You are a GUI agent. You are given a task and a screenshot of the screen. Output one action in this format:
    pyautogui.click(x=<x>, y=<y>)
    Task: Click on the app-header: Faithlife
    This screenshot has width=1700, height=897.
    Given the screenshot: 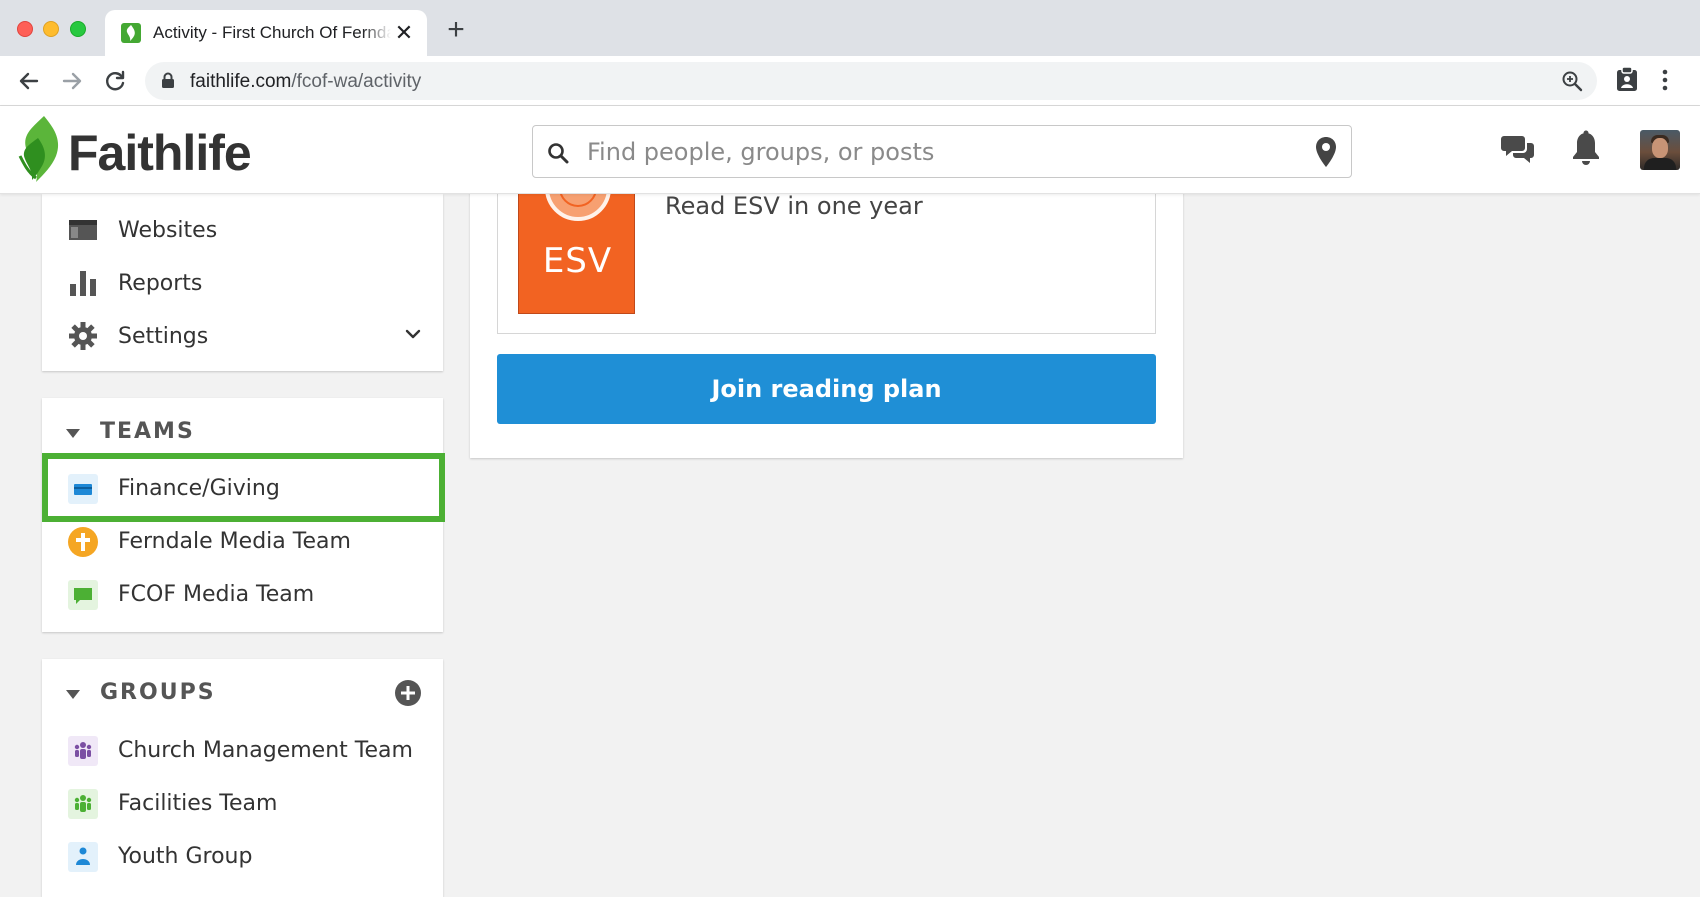 What is the action you would take?
    pyautogui.click(x=850, y=150)
    